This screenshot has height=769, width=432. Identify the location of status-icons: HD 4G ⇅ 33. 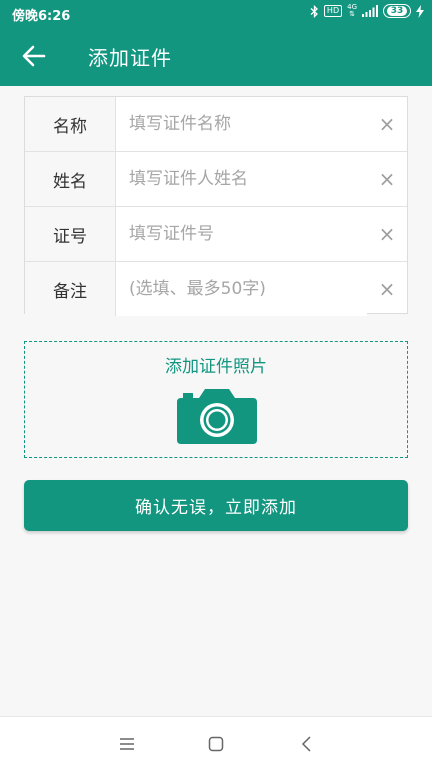
(367, 11).